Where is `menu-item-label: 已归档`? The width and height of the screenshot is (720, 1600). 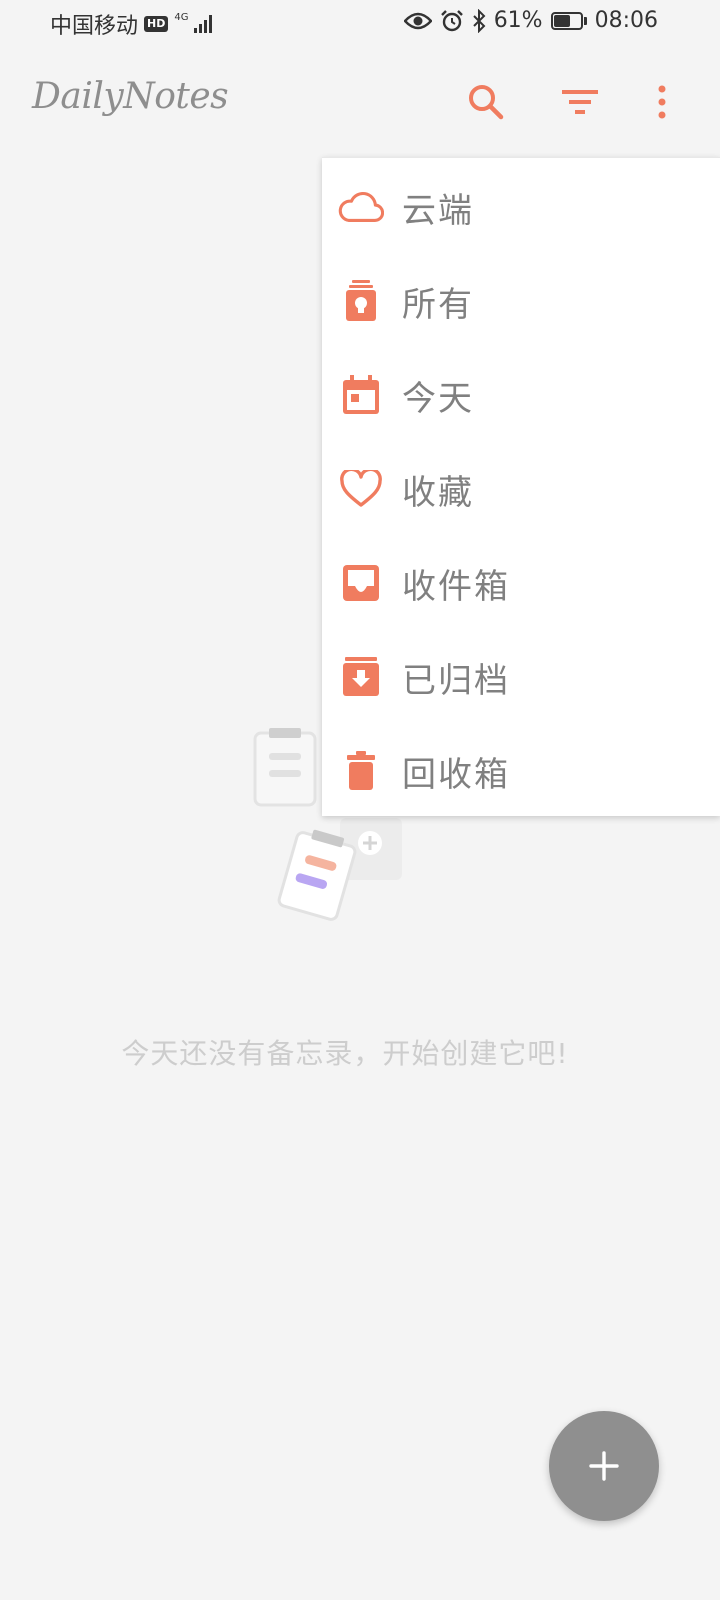
menu-item-label: 已归档 is located at coordinates (456, 680).